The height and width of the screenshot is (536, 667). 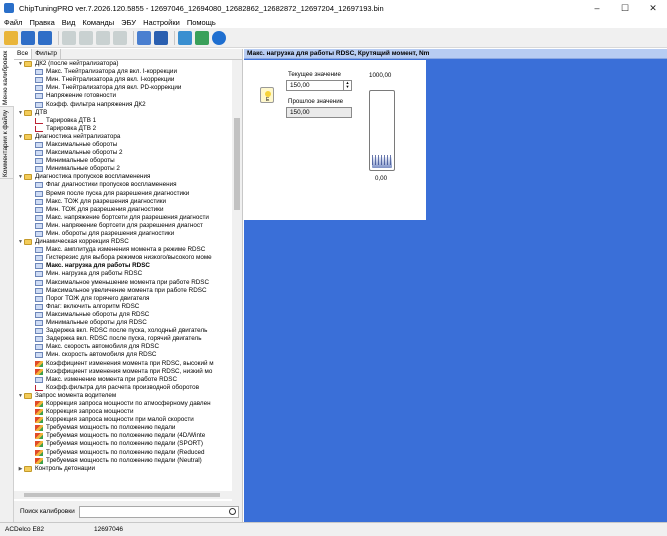 What do you see at coordinates (7, 143) in the screenshot?
I see `side-tab-comments: Комментарии к файлу` at bounding box center [7, 143].